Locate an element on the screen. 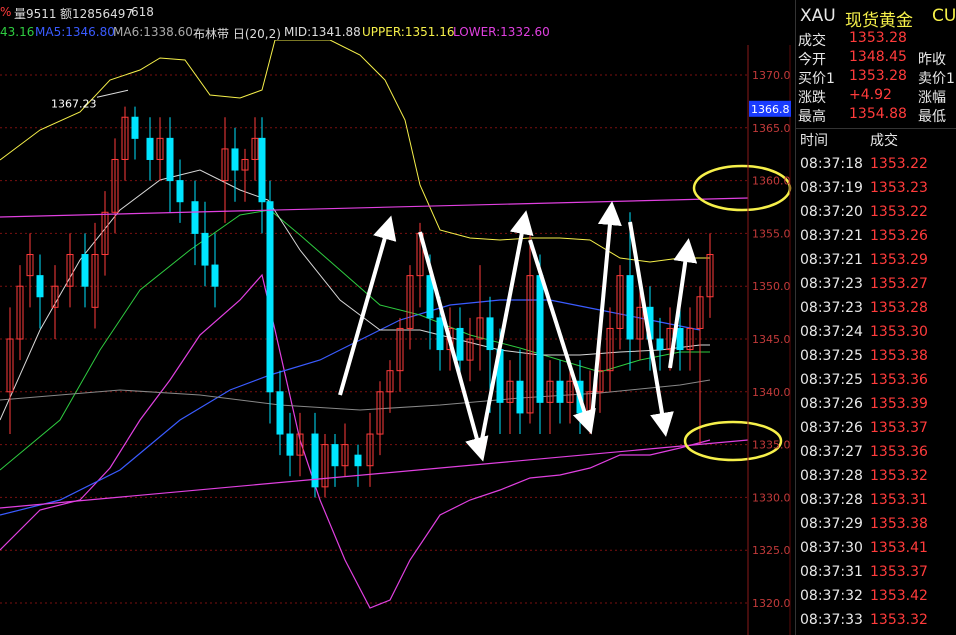  tick-price: 1353.32 is located at coordinates (899, 476).